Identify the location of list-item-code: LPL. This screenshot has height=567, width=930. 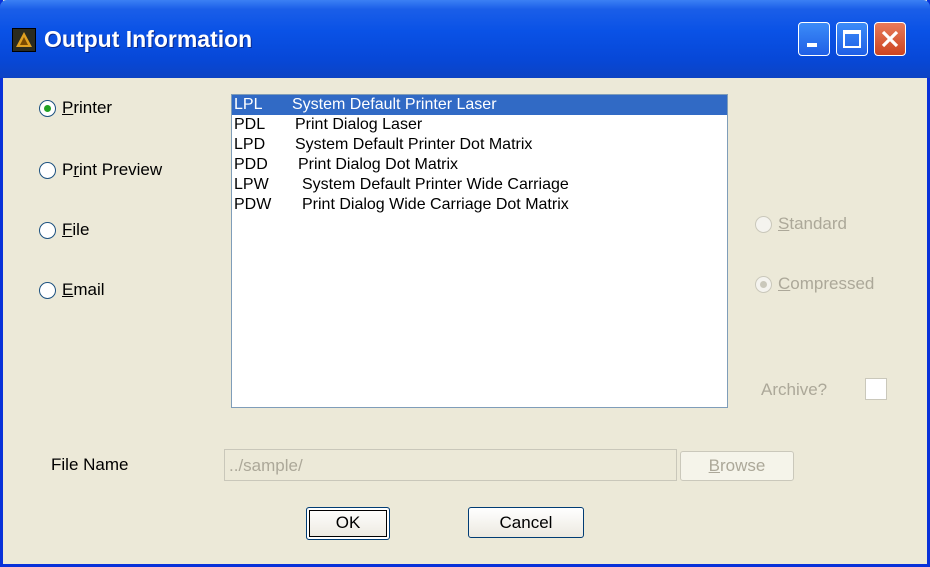
(248, 104).